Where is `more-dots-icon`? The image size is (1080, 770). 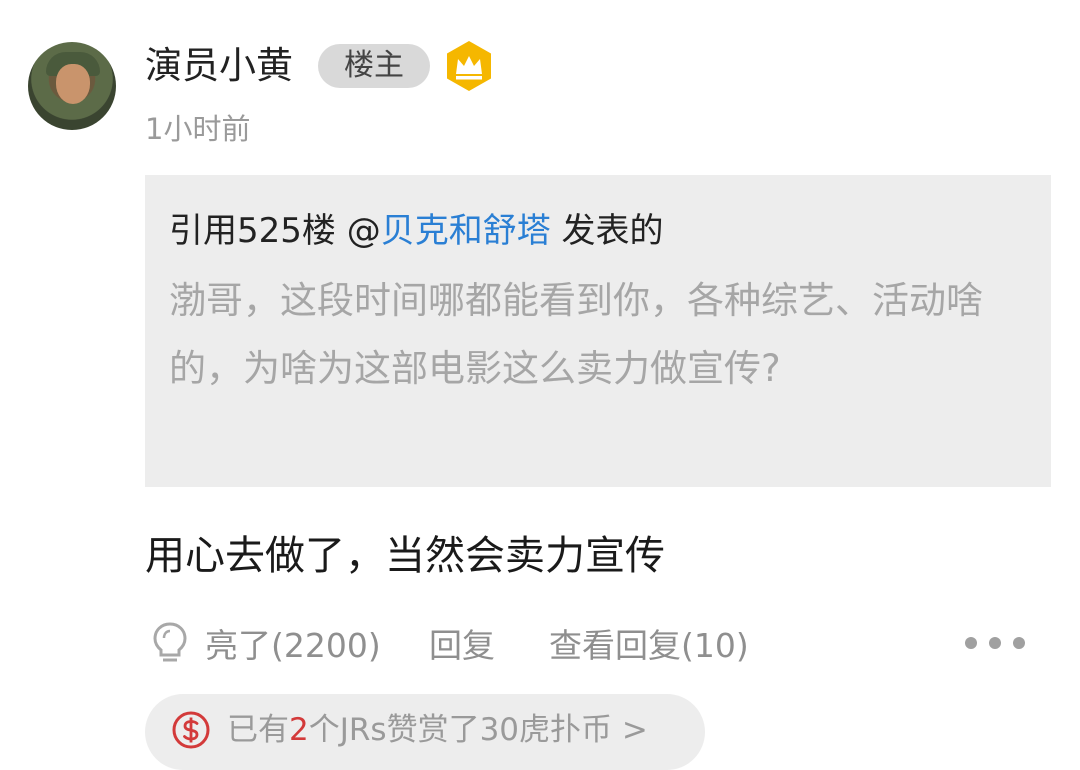 more-dots-icon is located at coordinates (995, 643).